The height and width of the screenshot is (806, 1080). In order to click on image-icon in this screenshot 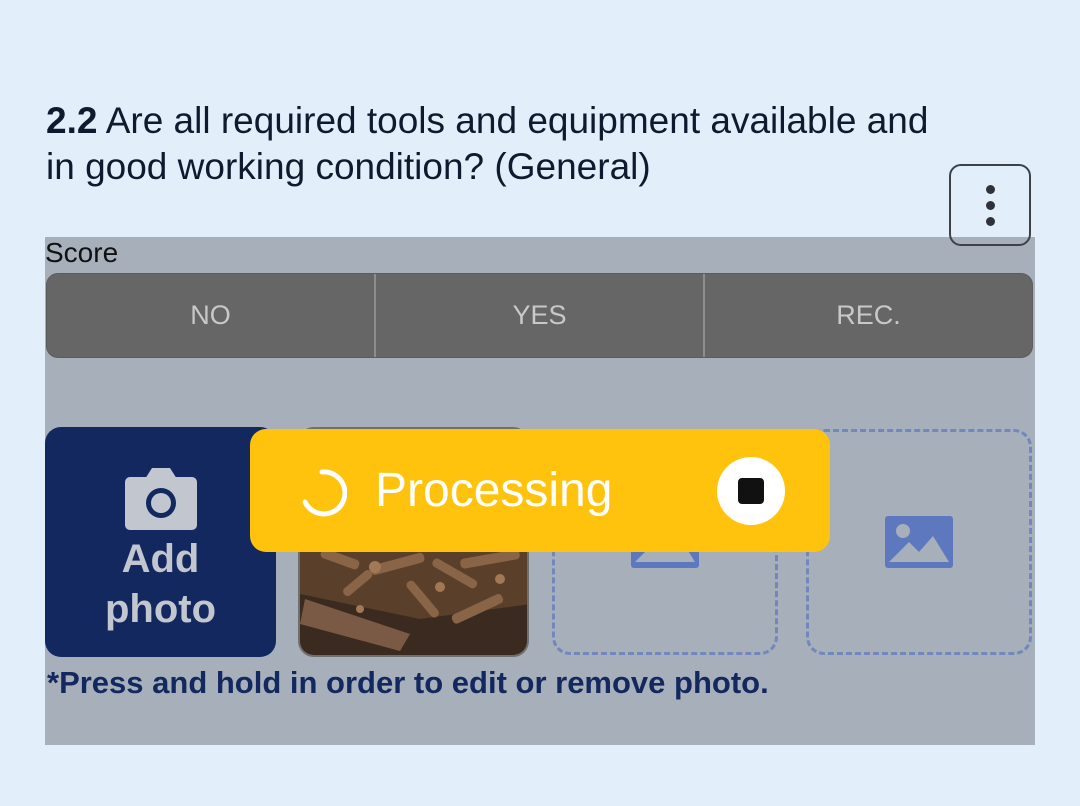, I will do `click(919, 542)`.